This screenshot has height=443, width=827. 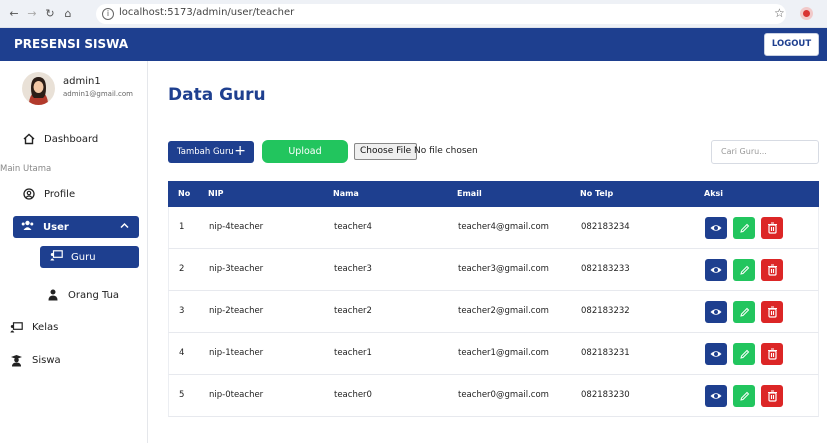 I want to click on column-header-no: No, so click(x=184, y=193).